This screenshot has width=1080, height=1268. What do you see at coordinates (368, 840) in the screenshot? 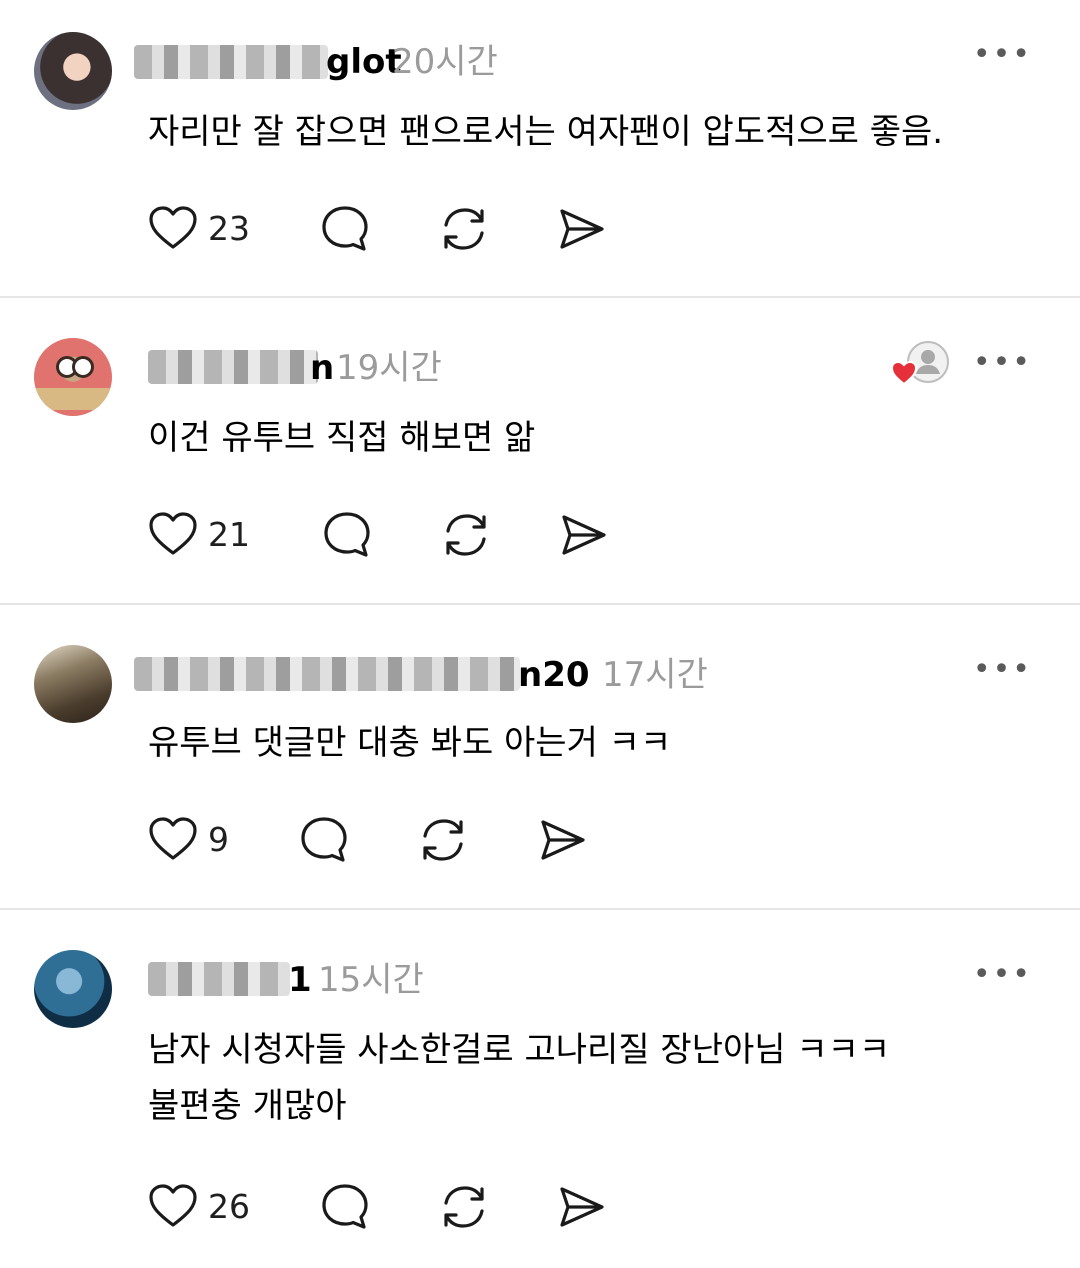
I see `action-bar: 9` at bounding box center [368, 840].